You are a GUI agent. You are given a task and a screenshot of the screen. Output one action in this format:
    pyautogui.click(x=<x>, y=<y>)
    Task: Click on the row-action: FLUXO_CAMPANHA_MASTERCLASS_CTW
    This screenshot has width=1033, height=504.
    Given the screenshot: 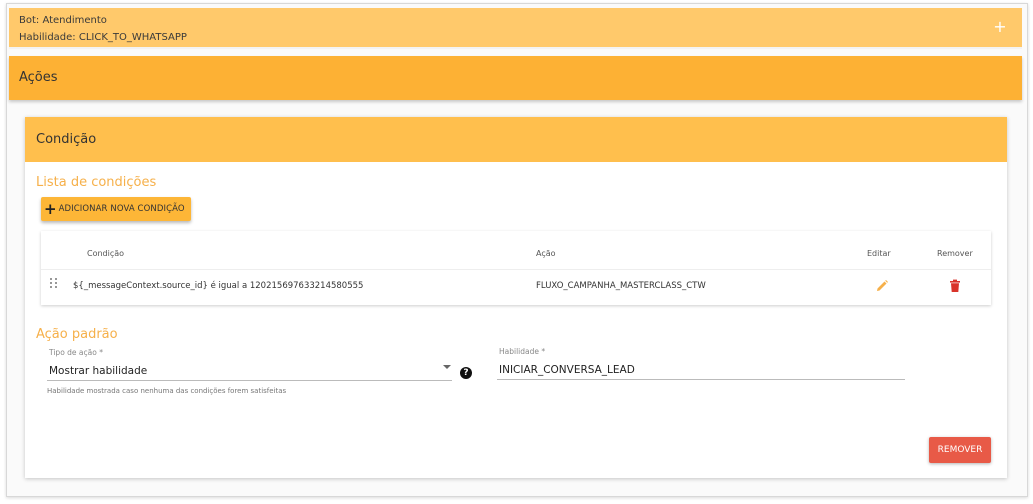 What is the action you would take?
    pyautogui.click(x=621, y=286)
    